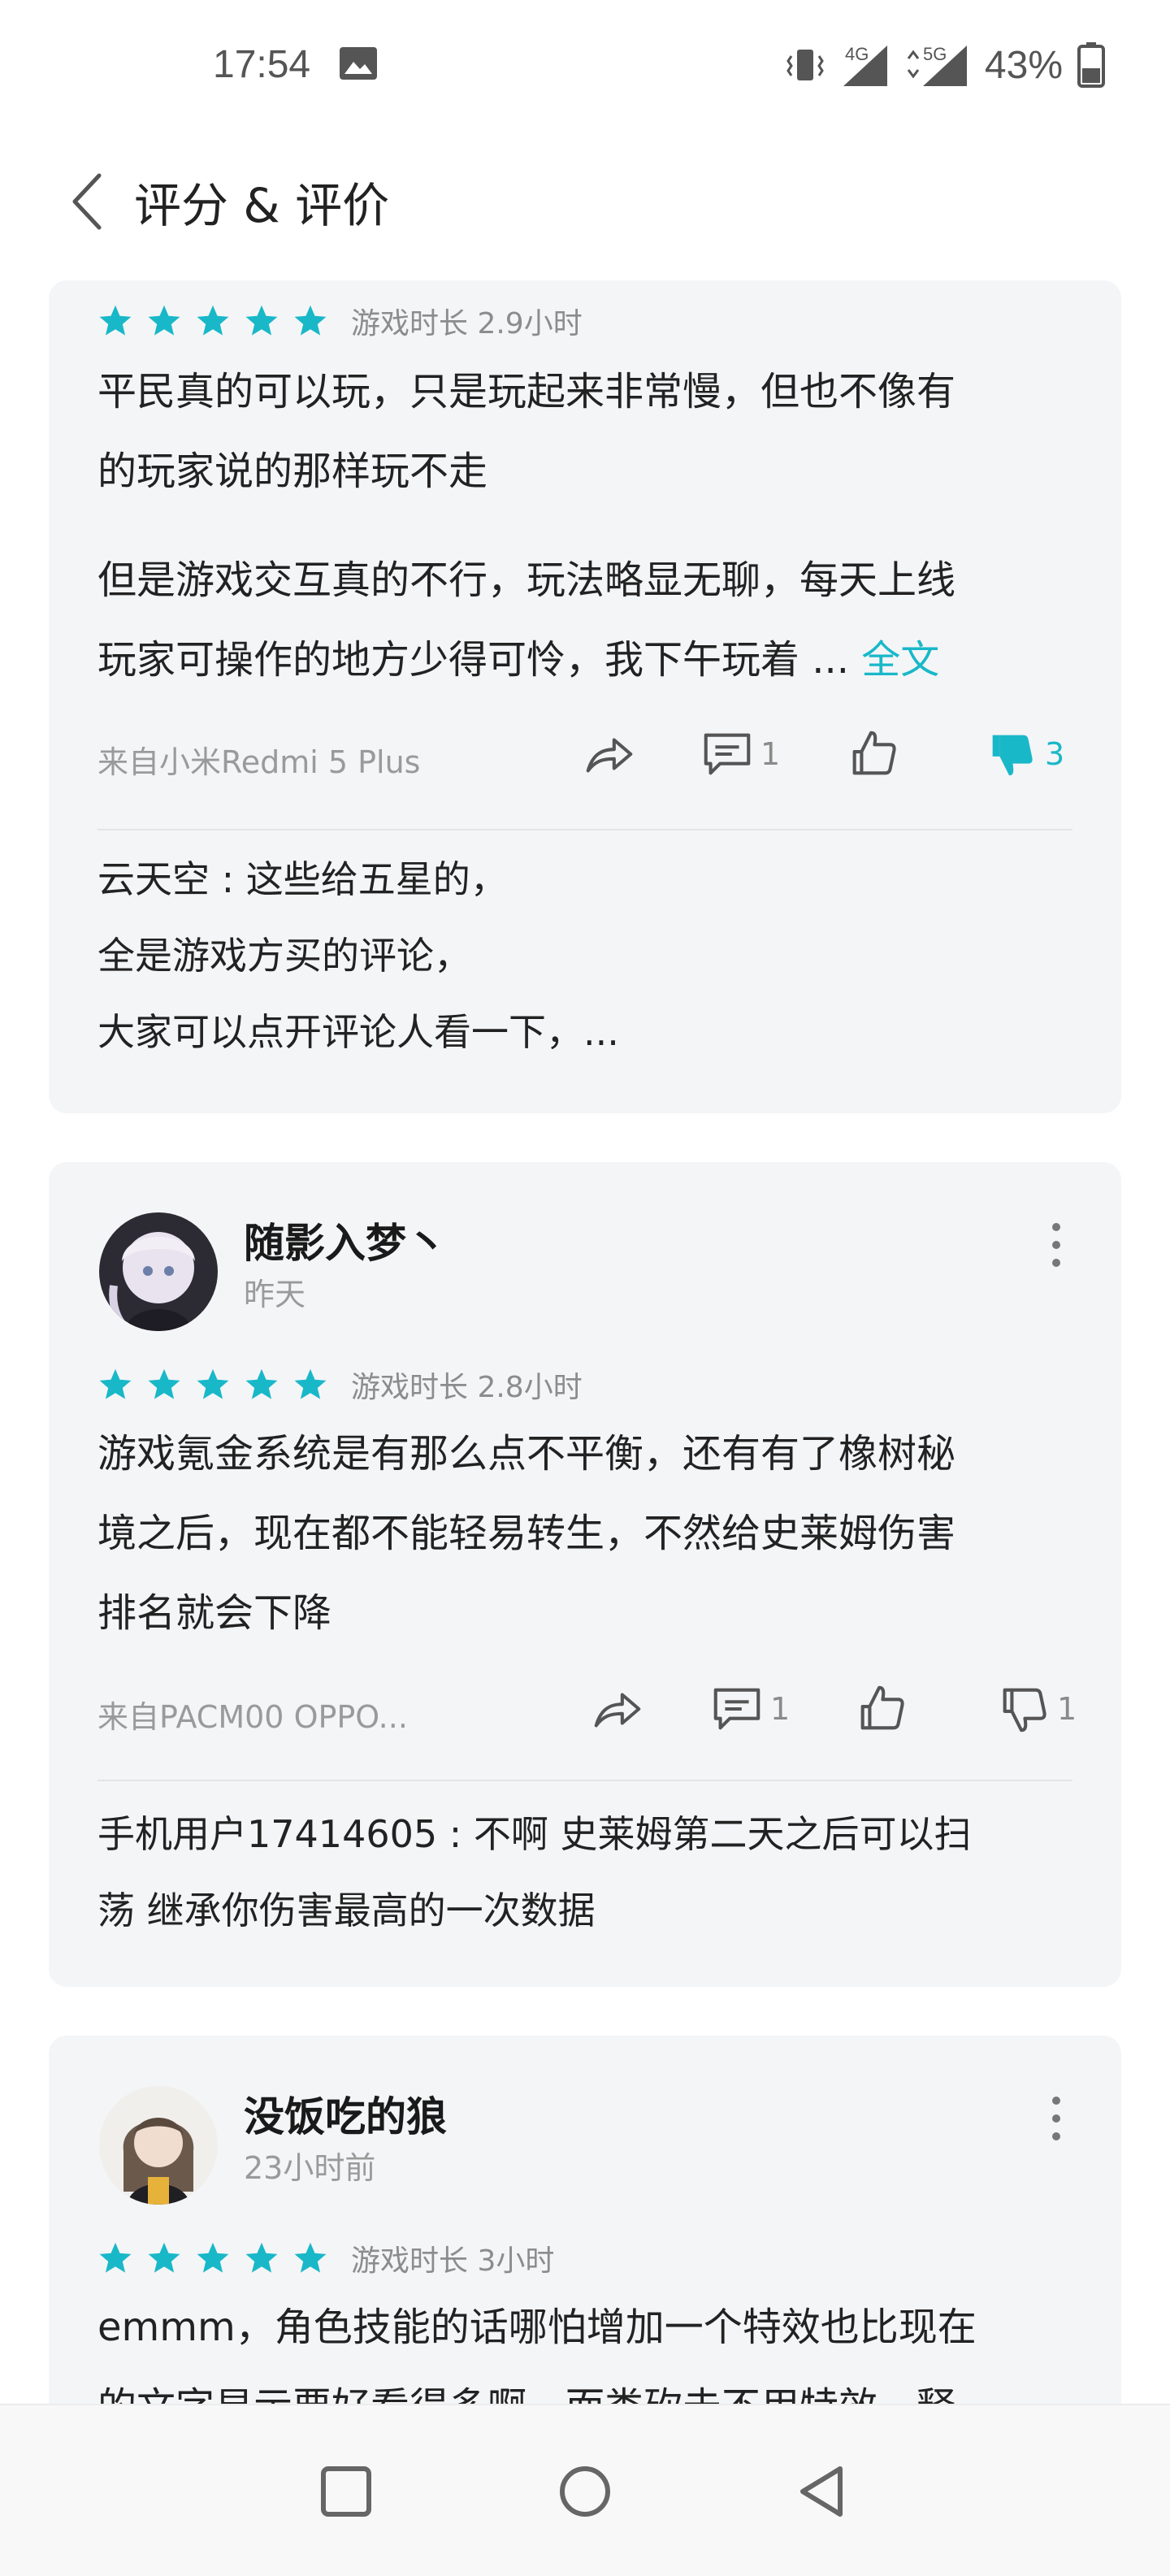 The image size is (1170, 2576). I want to click on signal-5g-icon: 5G, so click(937, 65).